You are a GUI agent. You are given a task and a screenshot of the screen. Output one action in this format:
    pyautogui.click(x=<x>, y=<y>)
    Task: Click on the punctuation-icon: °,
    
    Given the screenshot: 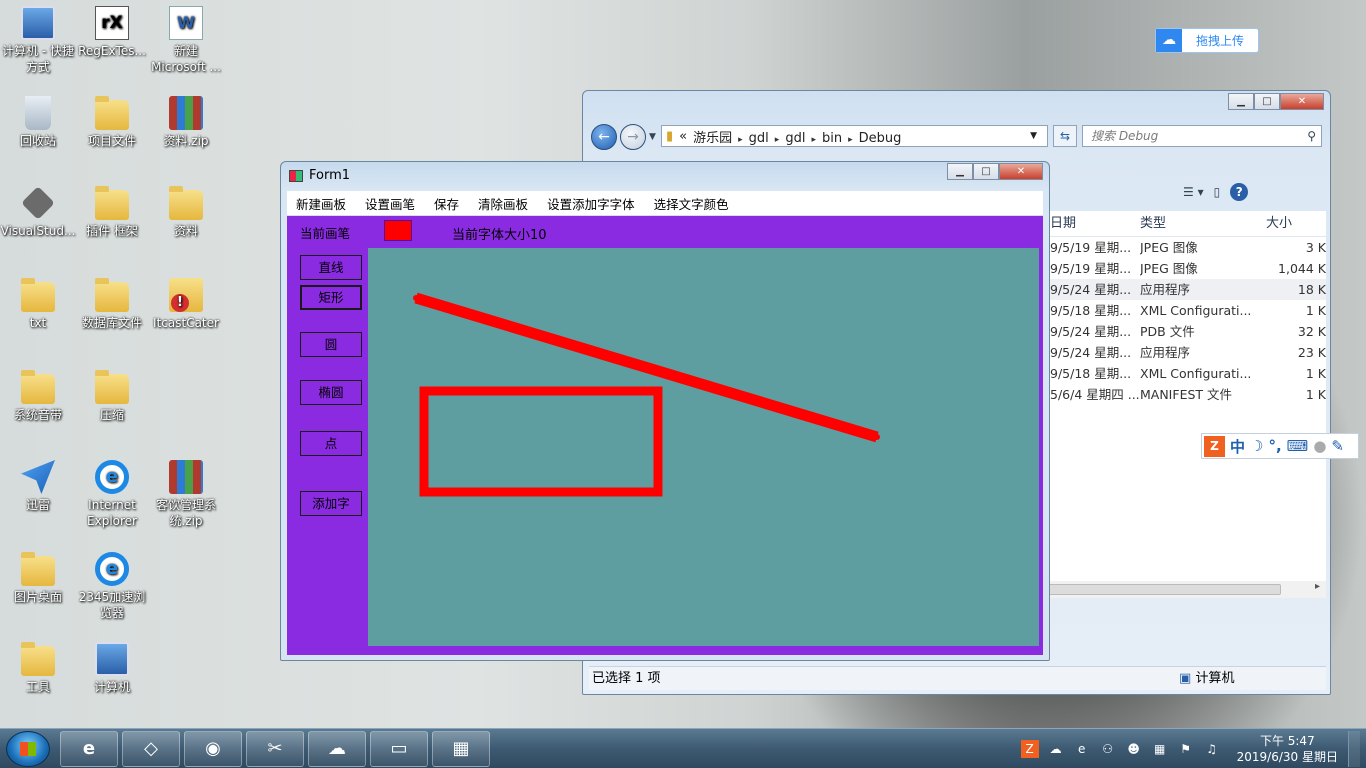 What is the action you would take?
    pyautogui.click(x=1274, y=446)
    